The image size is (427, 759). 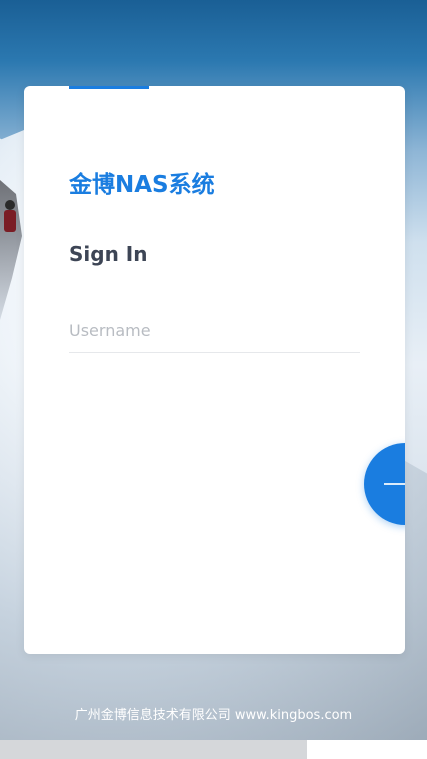 I want to click on background-climber-figure, so click(x=10, y=220).